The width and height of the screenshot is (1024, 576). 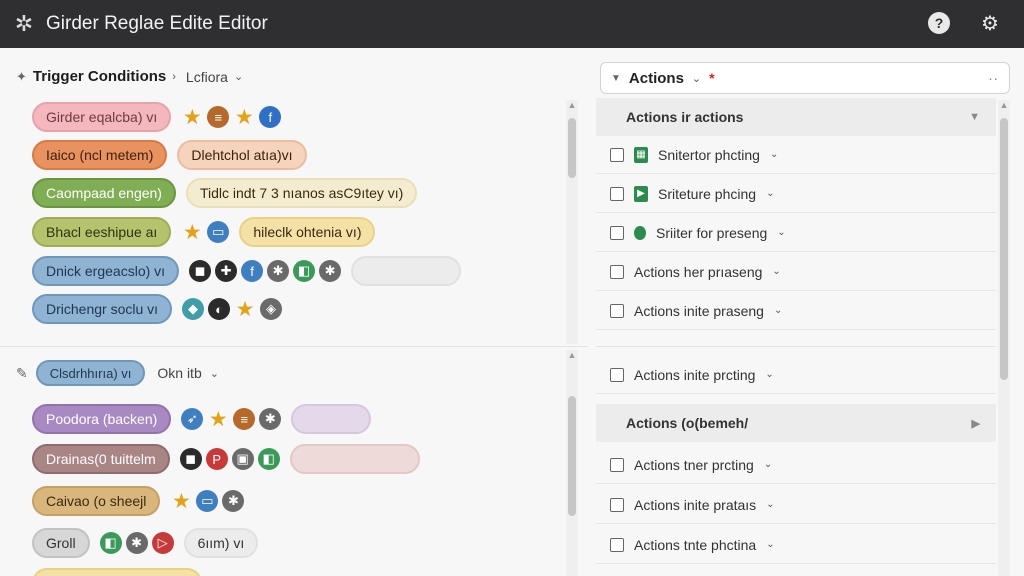 What do you see at coordinates (572, 222) in the screenshot?
I see `trigger-scrollbar: ▲` at bounding box center [572, 222].